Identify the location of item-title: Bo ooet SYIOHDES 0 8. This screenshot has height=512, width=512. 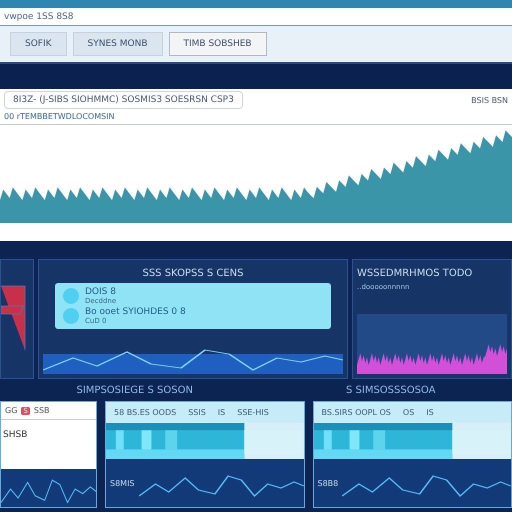
(135, 312).